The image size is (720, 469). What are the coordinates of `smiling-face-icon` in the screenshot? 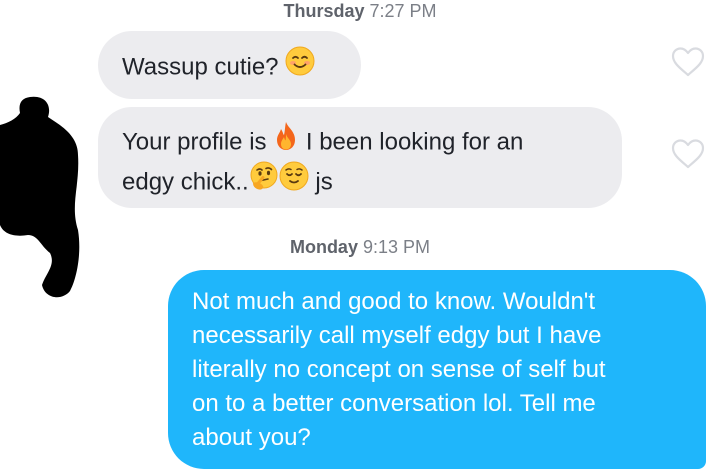 It's located at (300, 66).